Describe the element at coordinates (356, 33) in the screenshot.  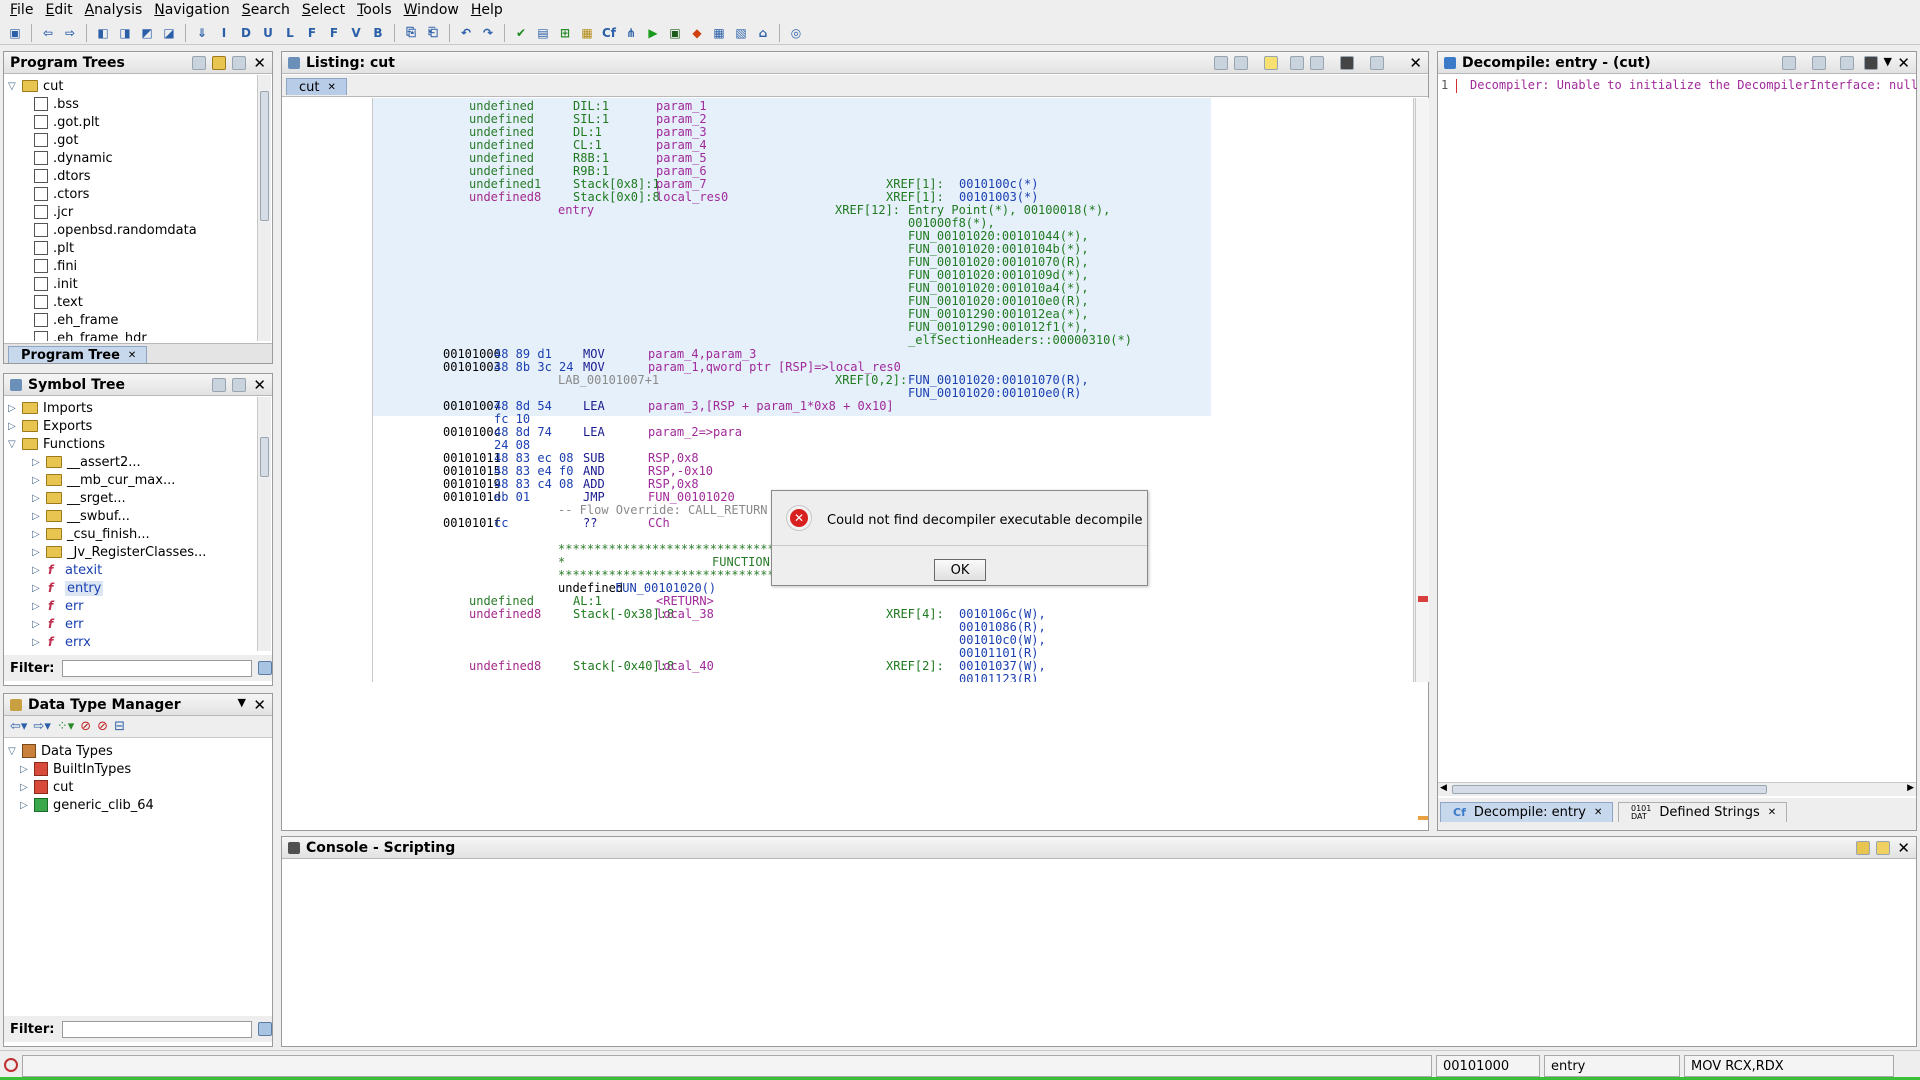
I see `next-diff-icon: V` at that location.